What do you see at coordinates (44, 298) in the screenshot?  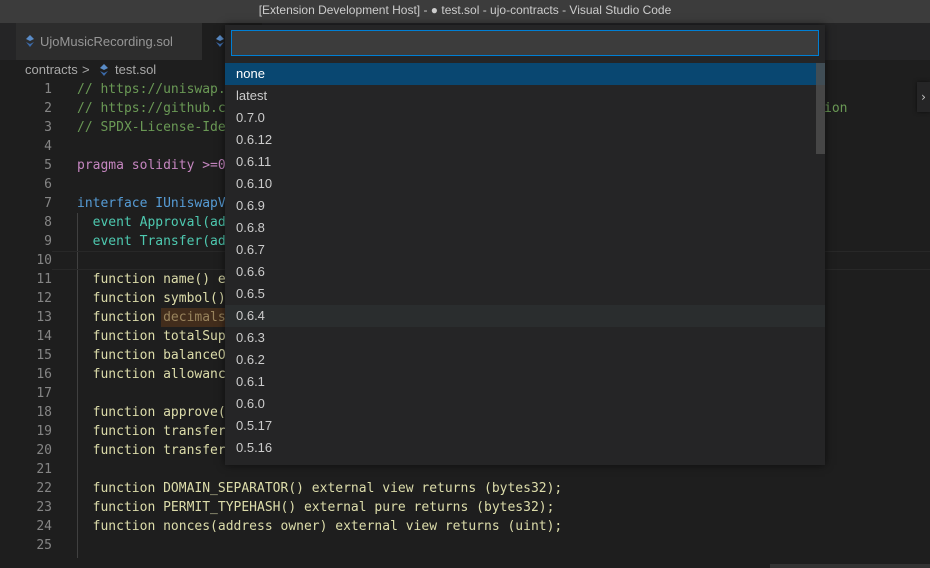 I see `line-number: 12` at bounding box center [44, 298].